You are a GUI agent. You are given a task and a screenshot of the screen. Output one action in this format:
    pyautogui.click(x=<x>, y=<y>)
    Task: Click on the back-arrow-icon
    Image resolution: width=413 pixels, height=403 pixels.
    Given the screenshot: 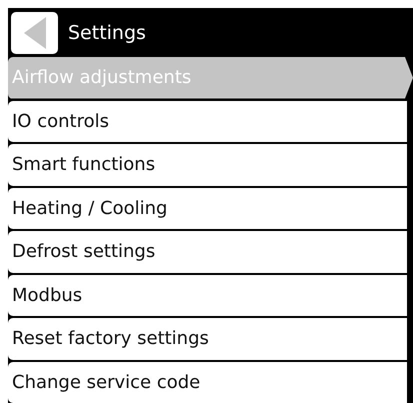 What is the action you would take?
    pyautogui.click(x=35, y=33)
    